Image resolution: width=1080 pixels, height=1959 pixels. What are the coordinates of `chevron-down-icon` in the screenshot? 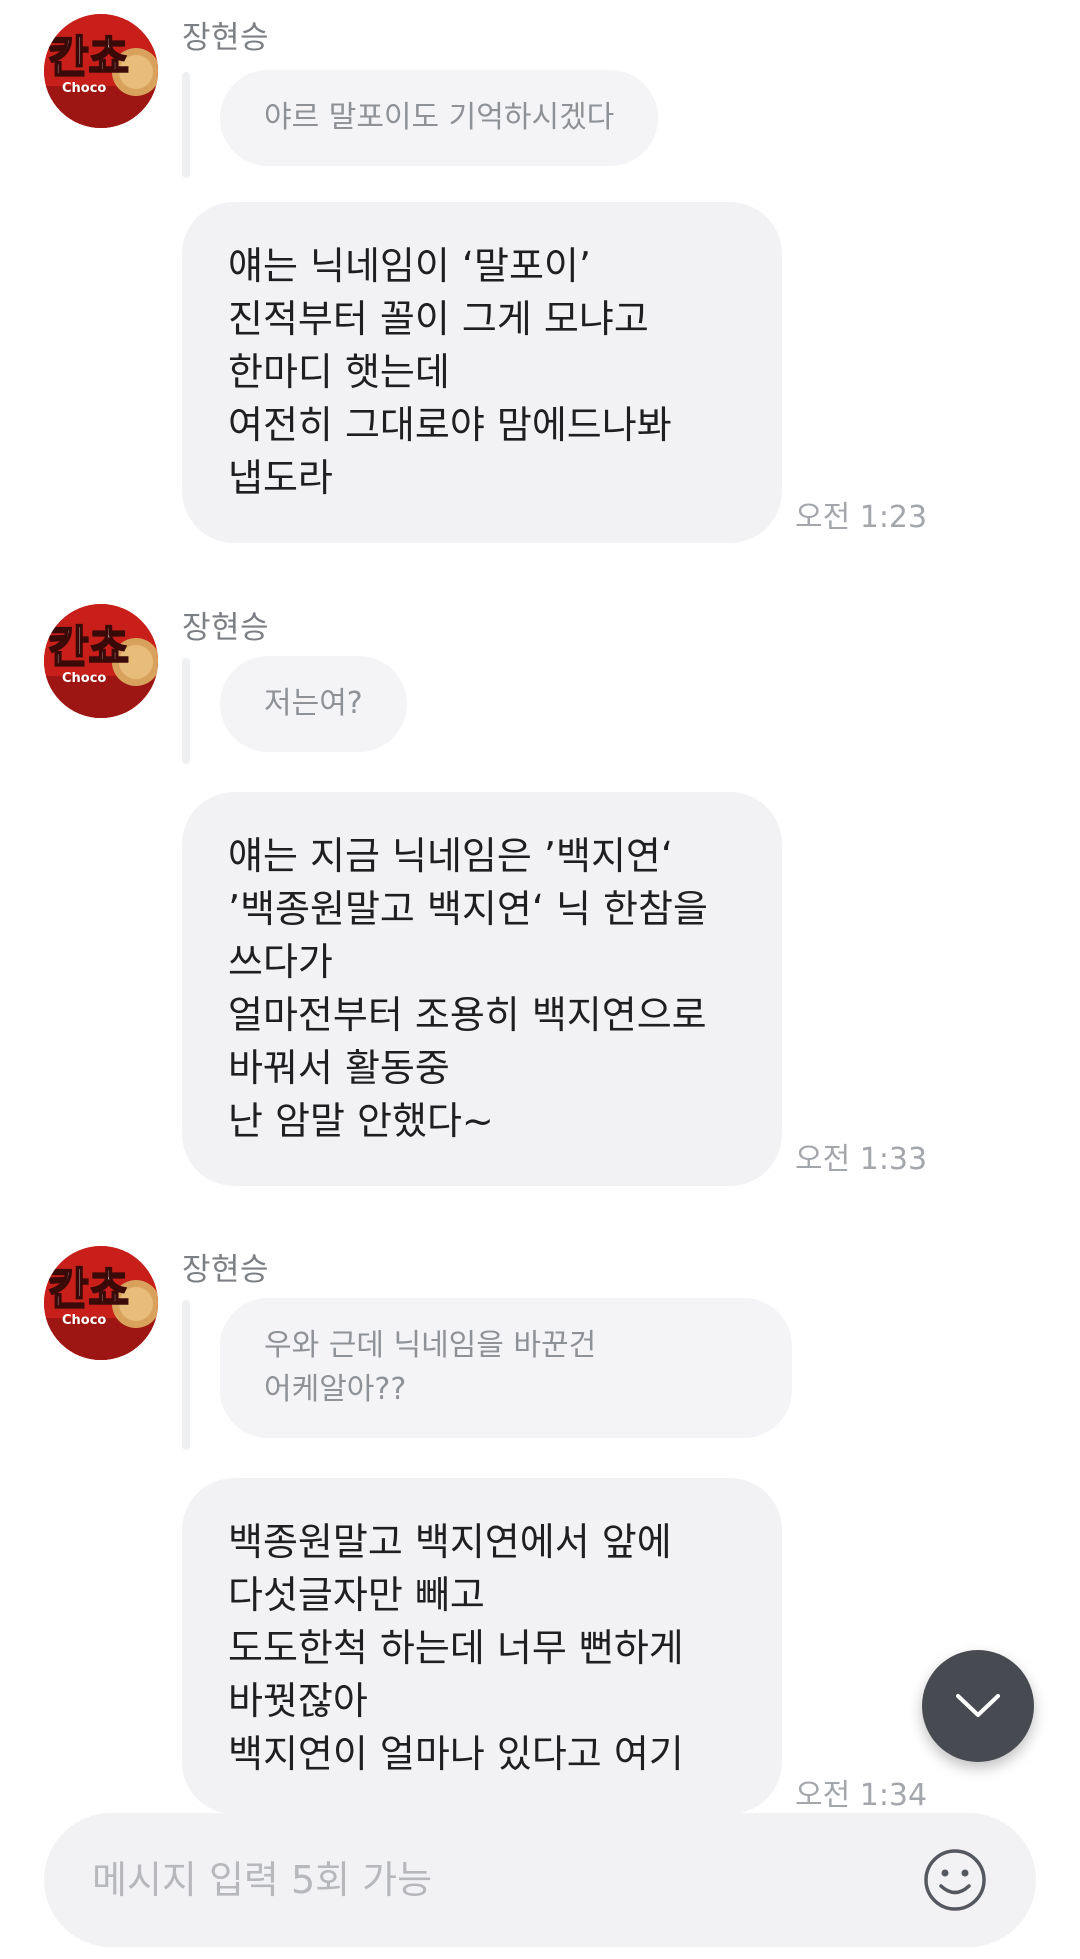 It's located at (978, 1705).